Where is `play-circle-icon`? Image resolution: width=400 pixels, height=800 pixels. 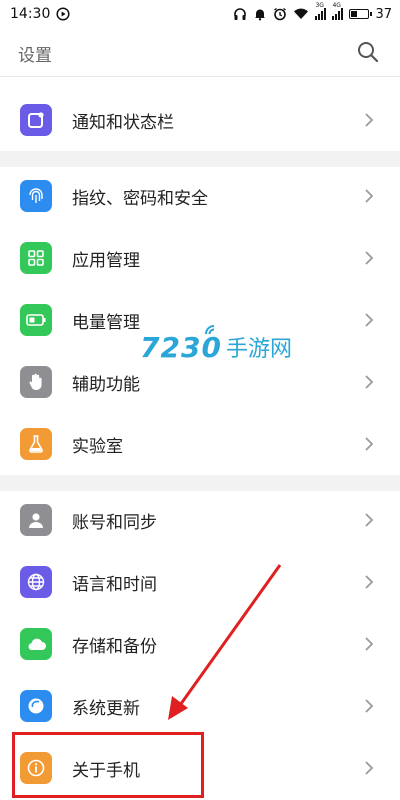 play-circle-icon is located at coordinates (63, 14).